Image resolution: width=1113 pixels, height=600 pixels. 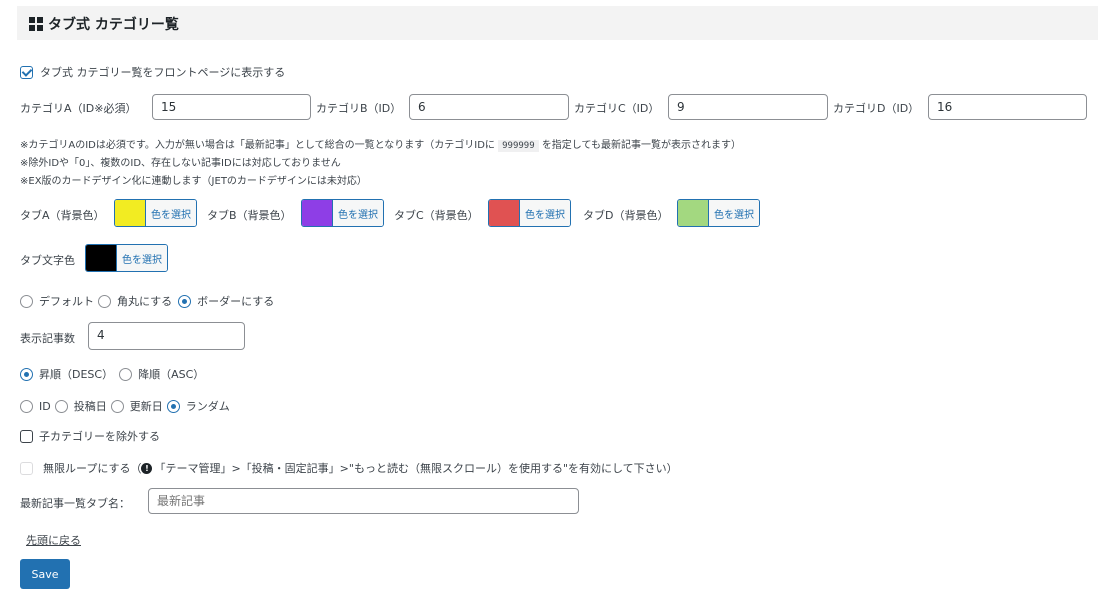 What do you see at coordinates (544, 213) in the screenshot?
I see `tab-c-color-button-label: 色を選択` at bounding box center [544, 213].